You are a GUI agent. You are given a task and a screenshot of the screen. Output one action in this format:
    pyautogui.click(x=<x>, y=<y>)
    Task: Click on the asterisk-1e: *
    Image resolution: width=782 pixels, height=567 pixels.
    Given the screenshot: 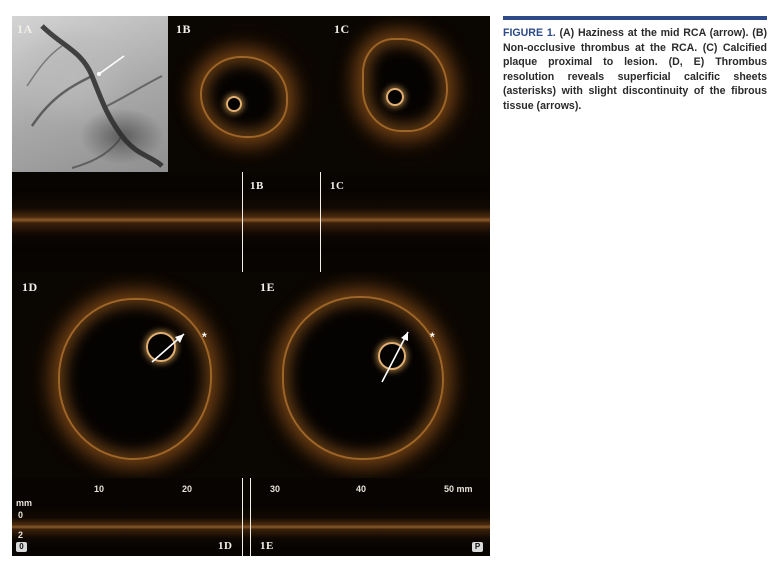 What is the action you would take?
    pyautogui.click(x=432, y=337)
    